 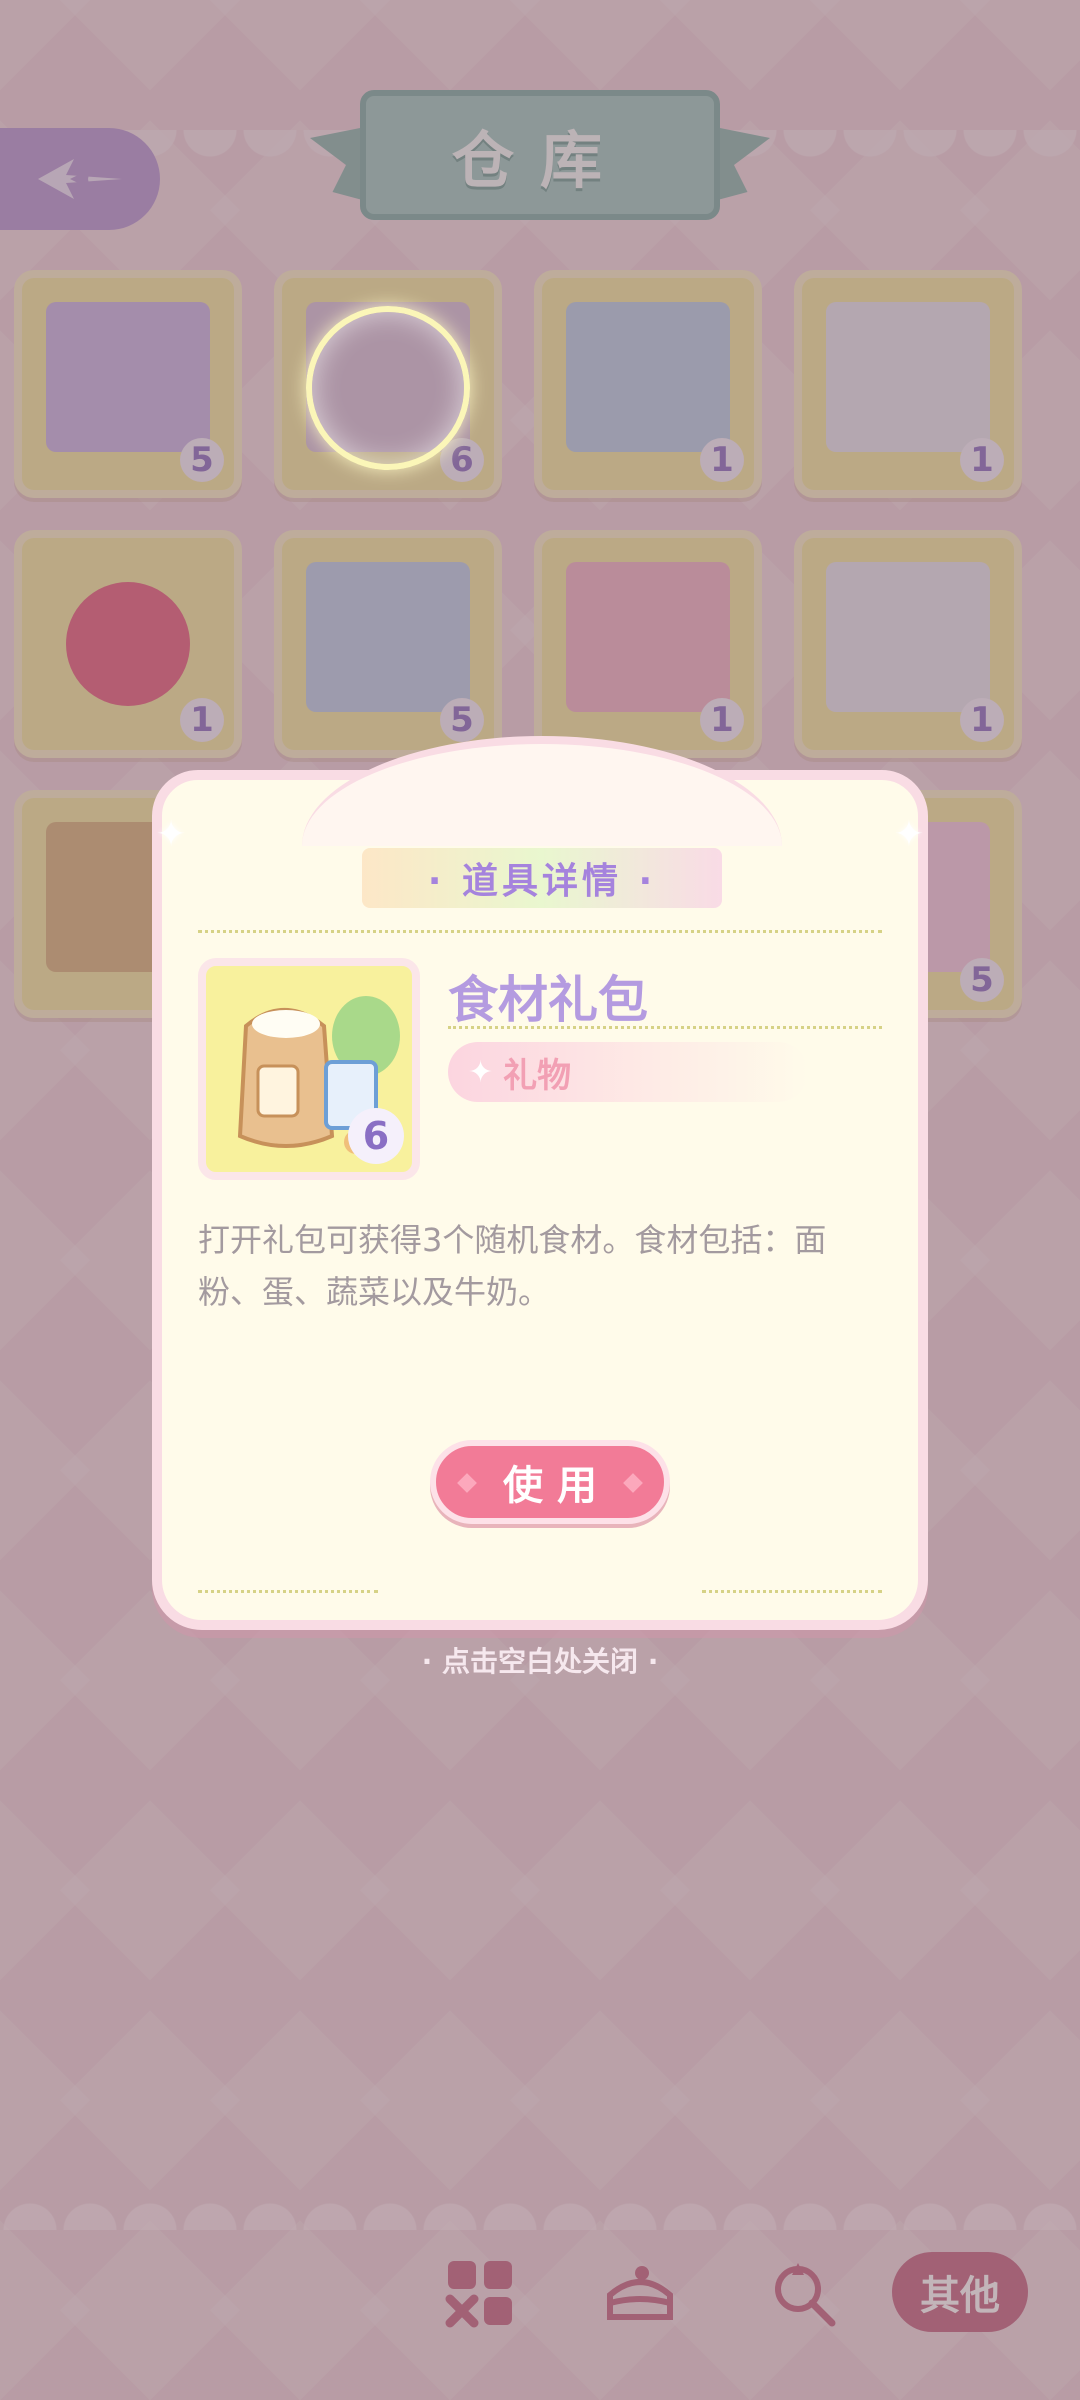 I want to click on item-category-label: 礼物, so click(x=537, y=1075).